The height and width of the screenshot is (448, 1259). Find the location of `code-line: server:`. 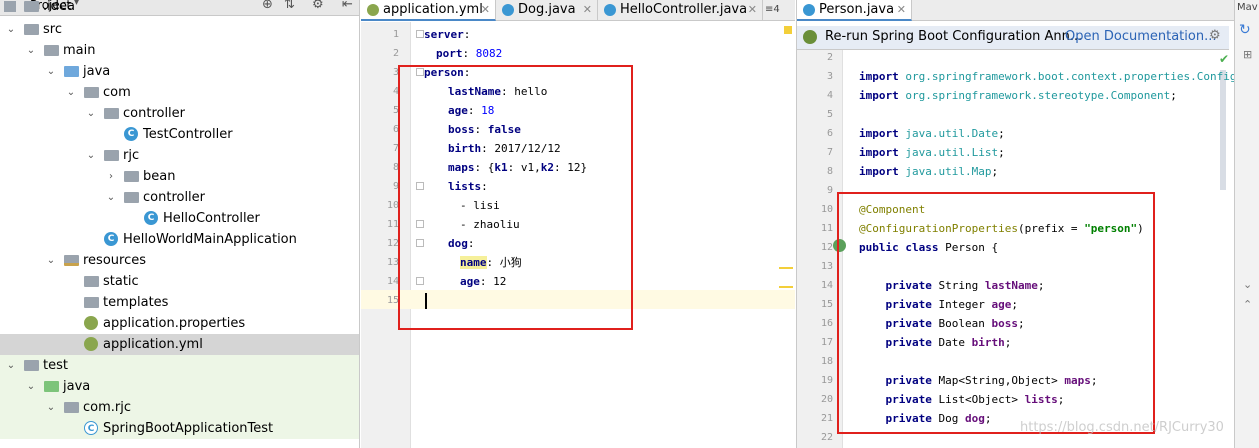

code-line: server: is located at coordinates (447, 34).